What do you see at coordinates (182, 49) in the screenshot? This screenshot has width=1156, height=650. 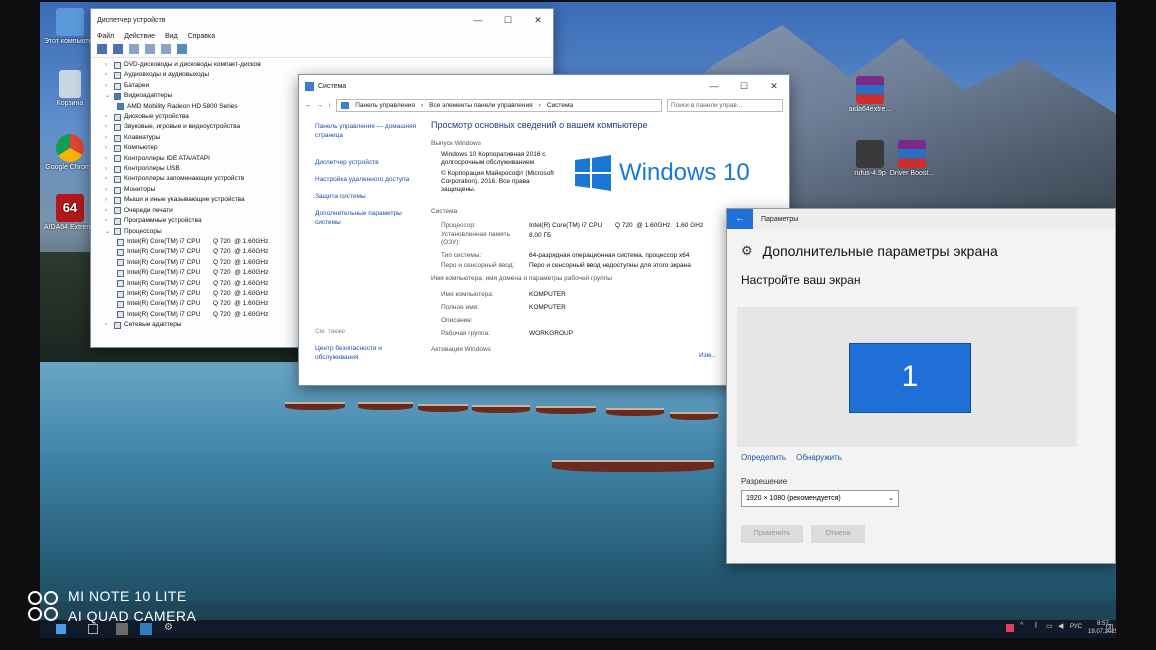 I see `monitor-icon` at bounding box center [182, 49].